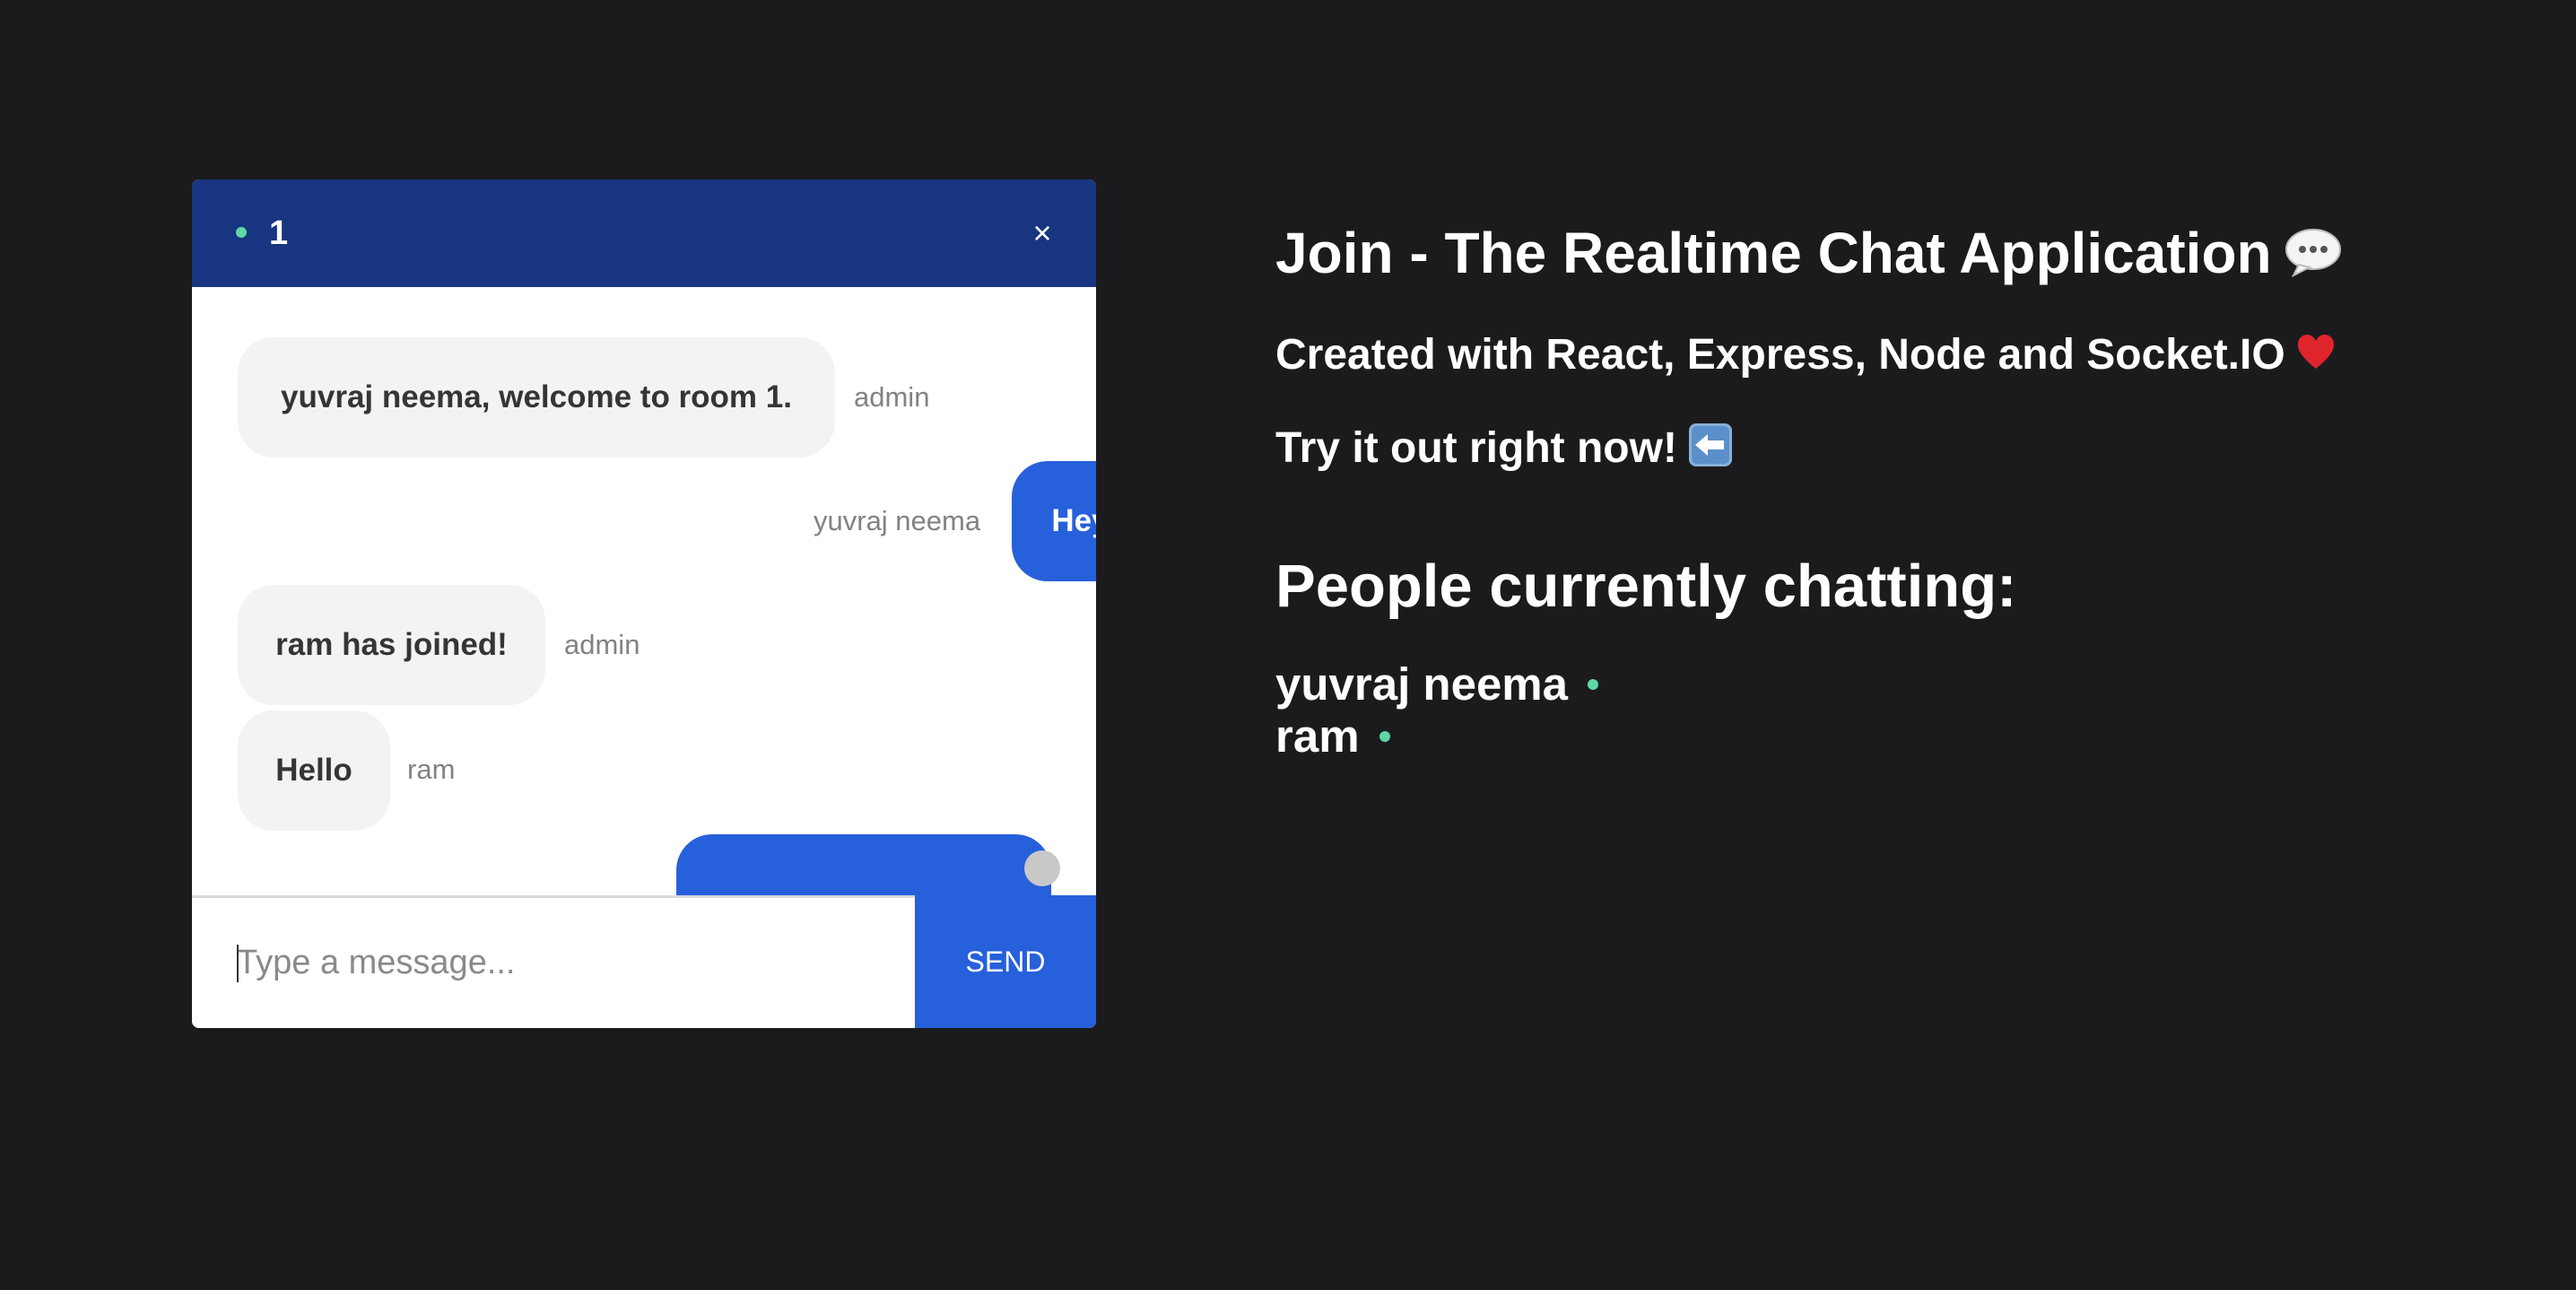 This screenshot has width=2576, height=1290. I want to click on speech-balloon-icon, so click(2312, 253).